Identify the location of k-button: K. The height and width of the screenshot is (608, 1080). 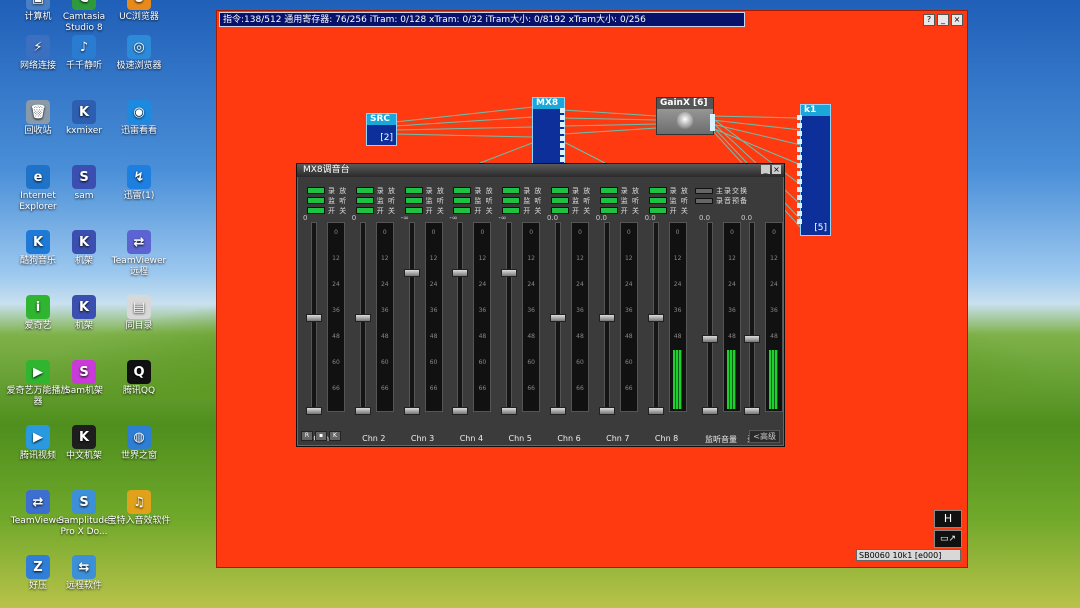
(335, 436).